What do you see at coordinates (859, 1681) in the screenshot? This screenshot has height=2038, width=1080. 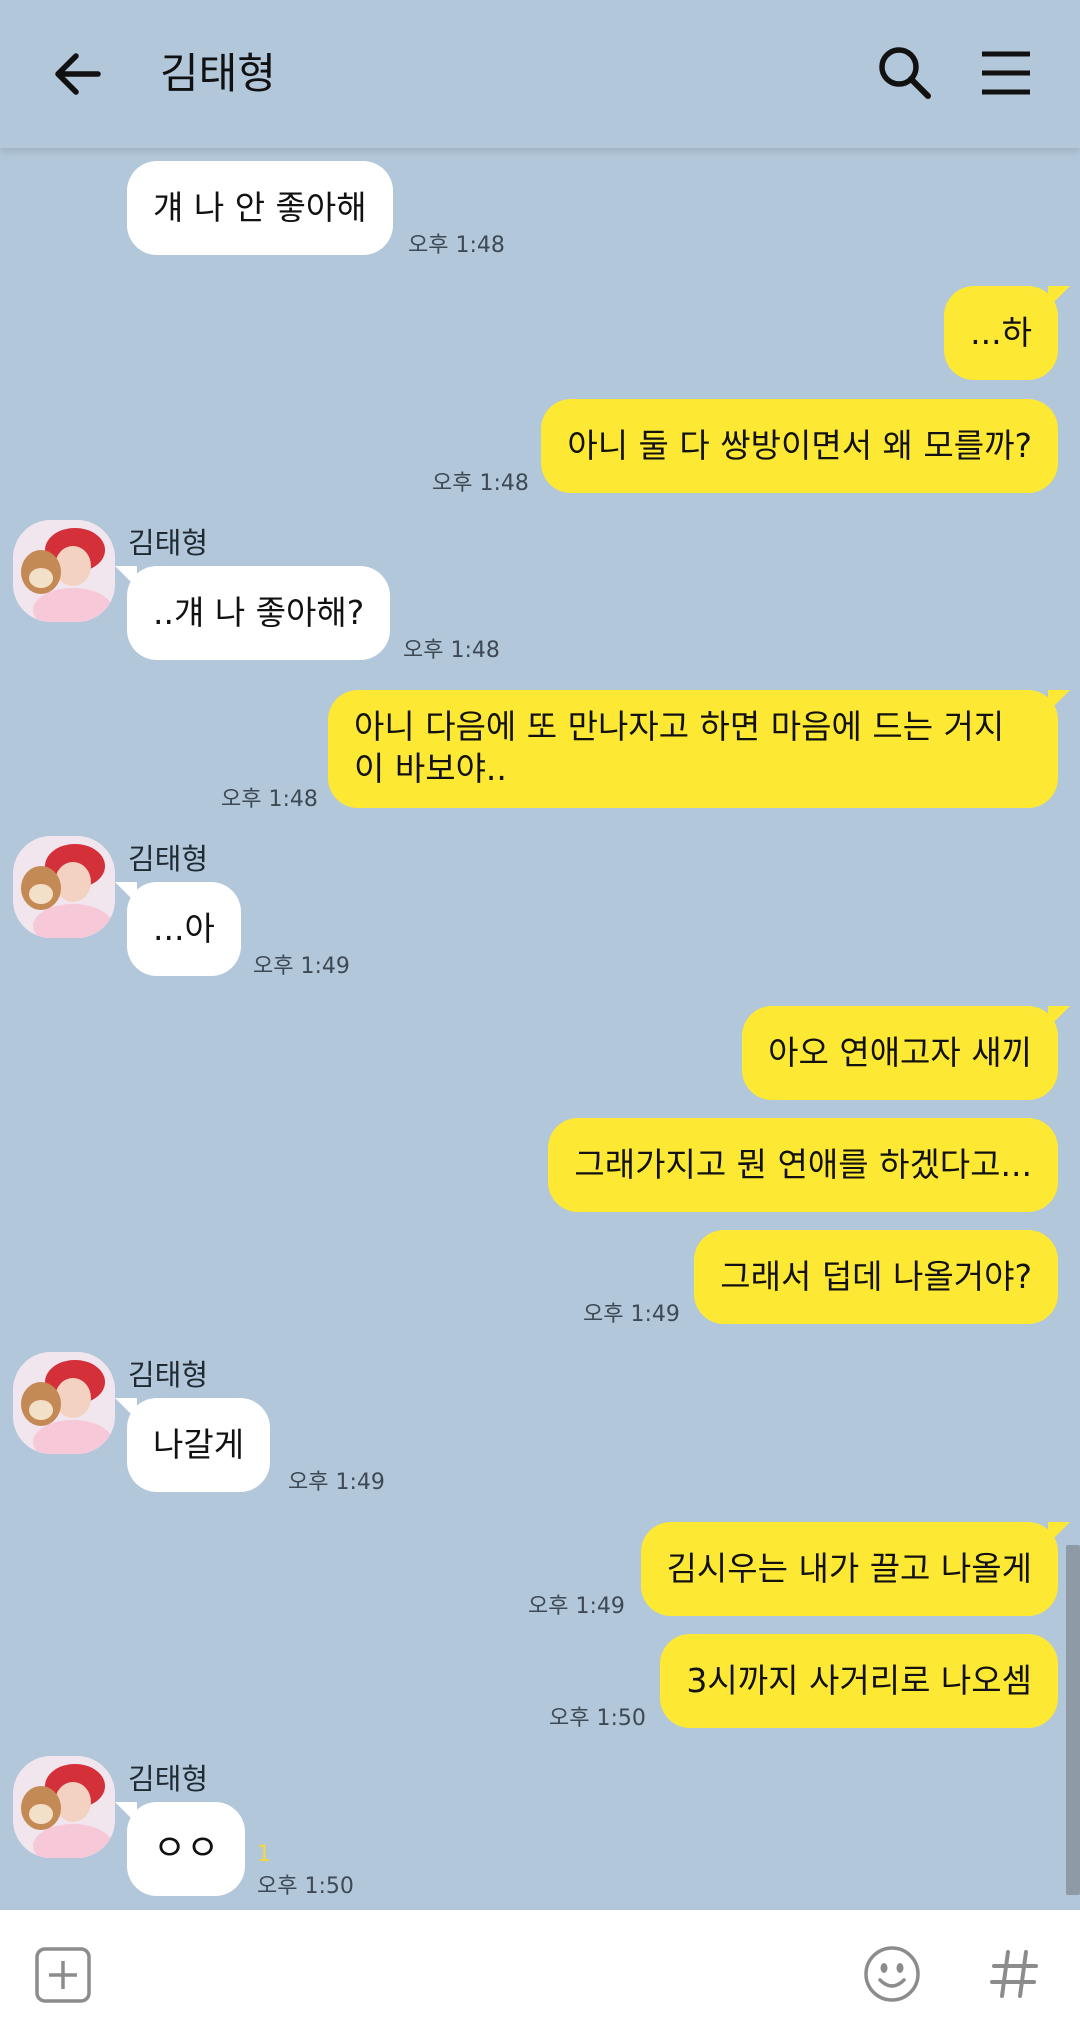 I see `message-bubble-sent: 3시까지 사거리로 나오셈` at bounding box center [859, 1681].